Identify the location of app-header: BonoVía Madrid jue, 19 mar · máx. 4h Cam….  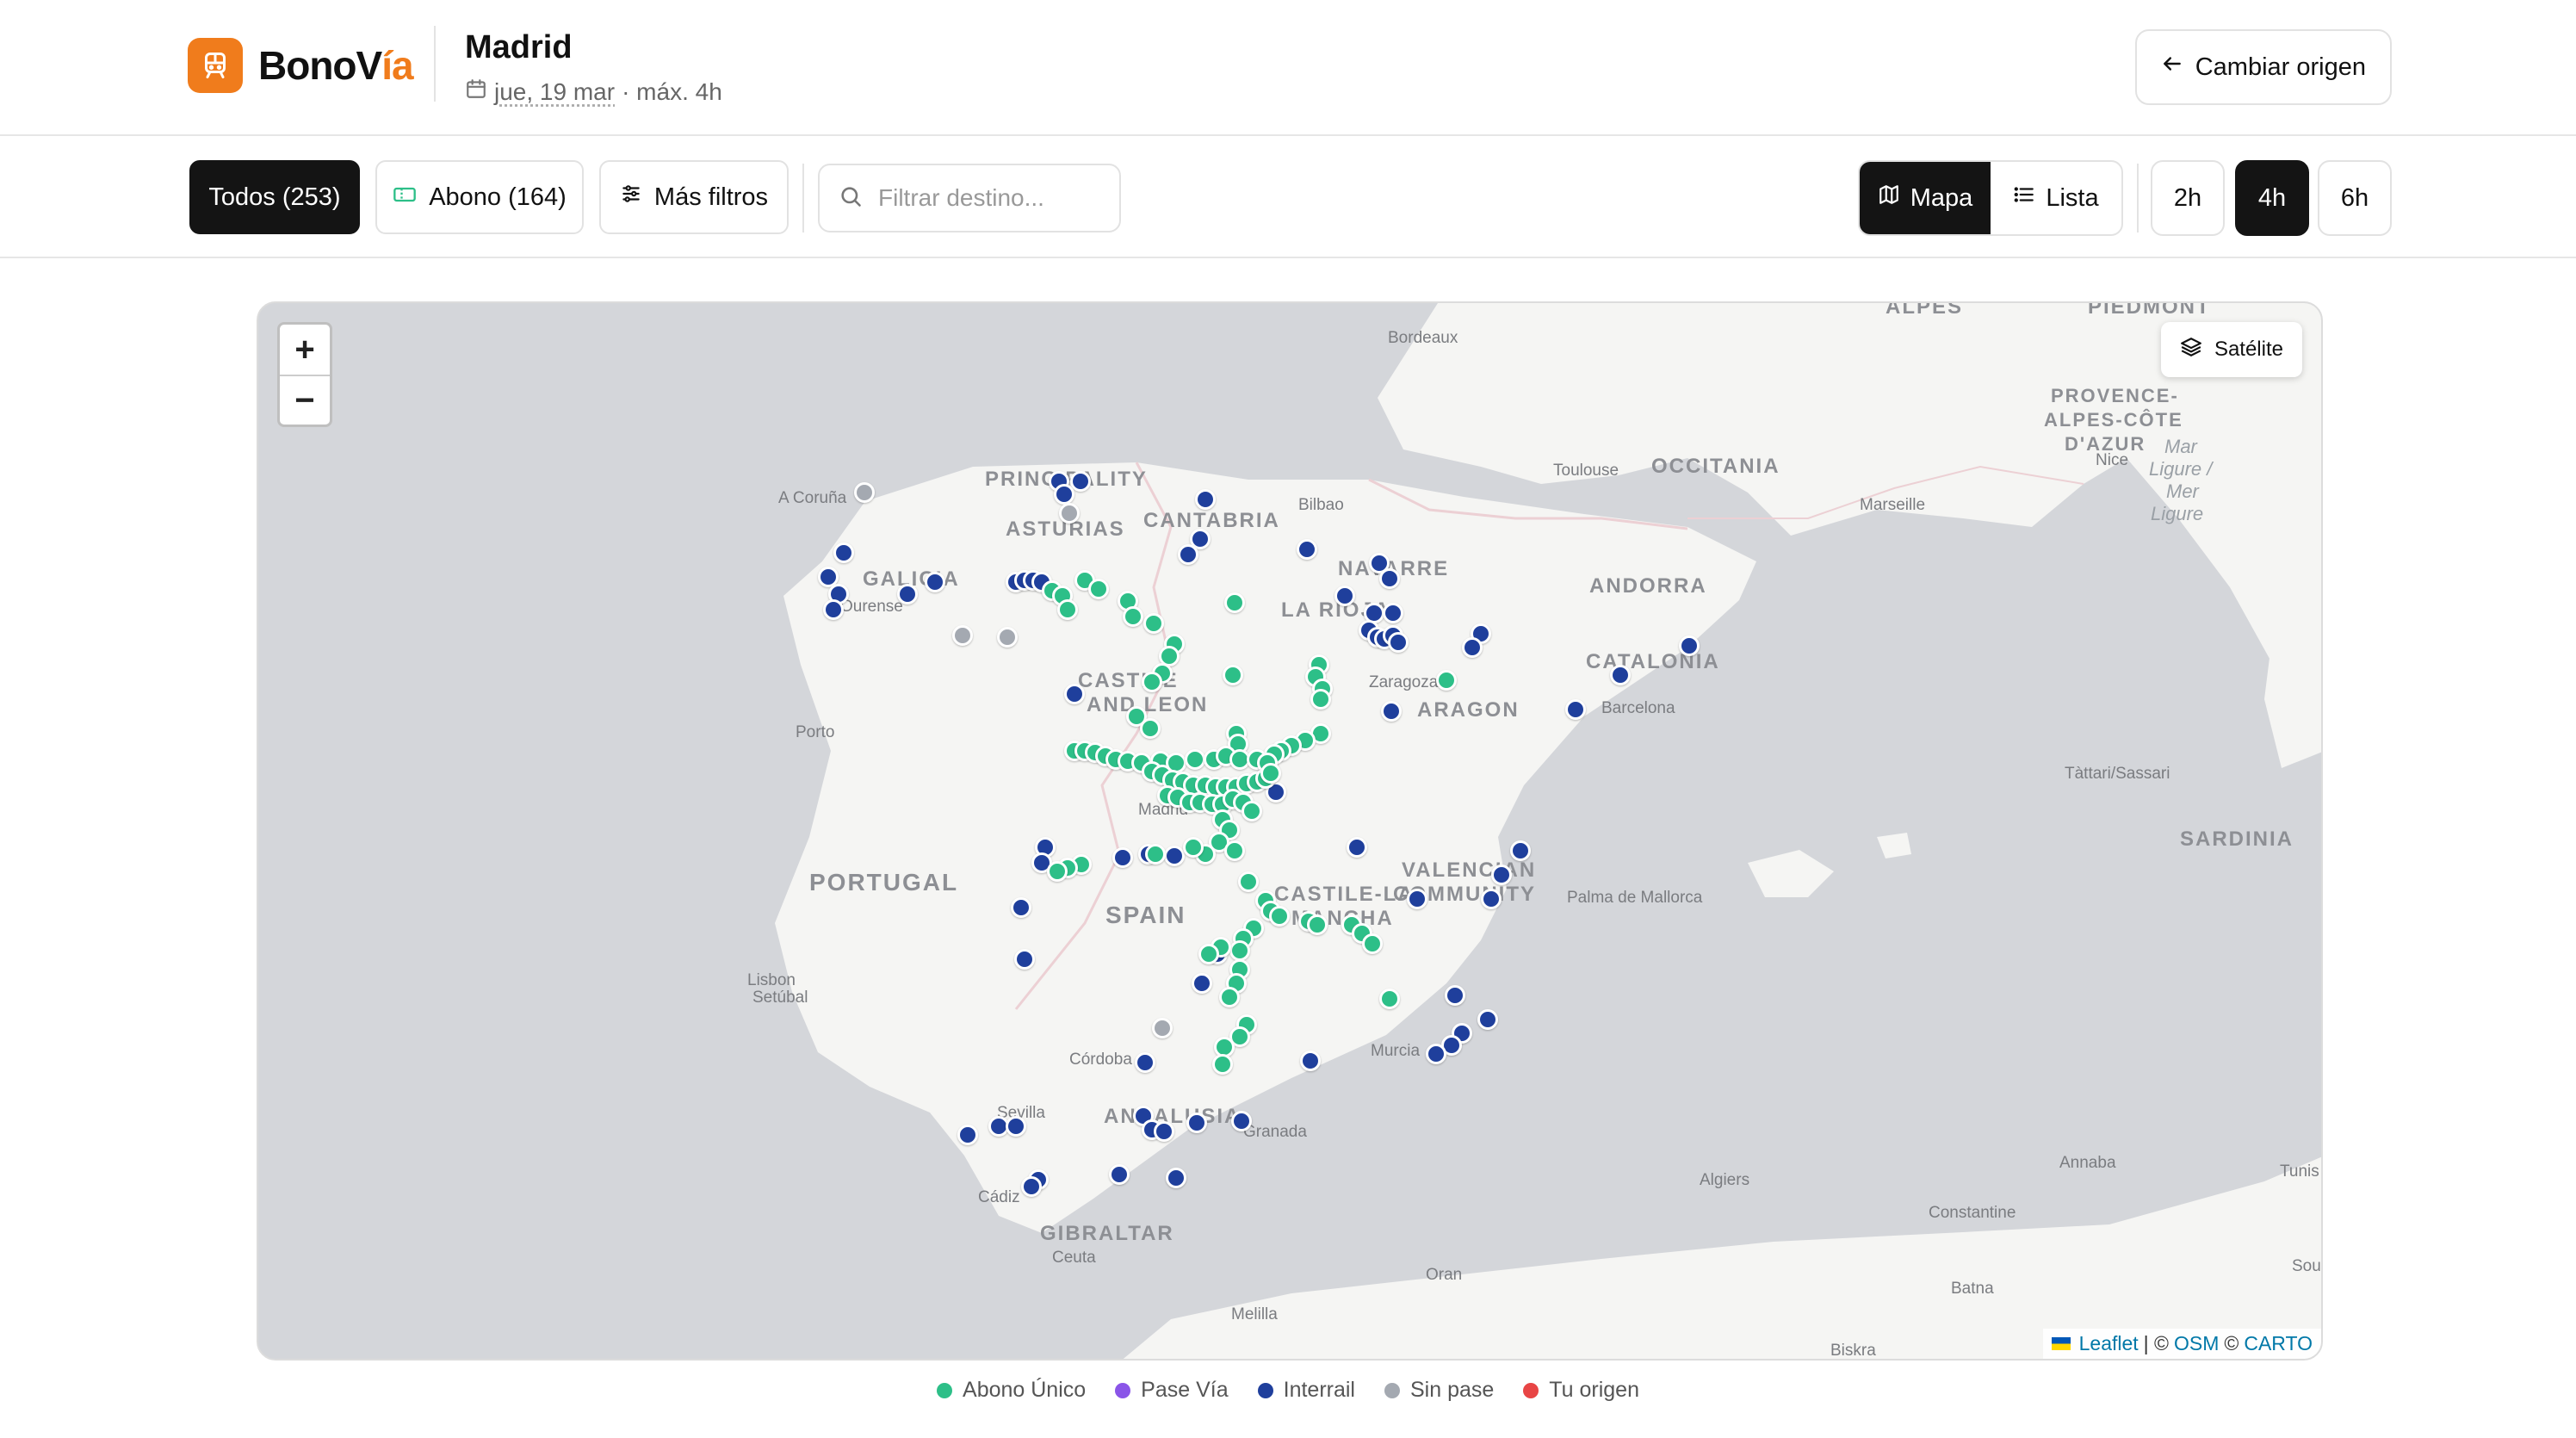
(1288, 68).